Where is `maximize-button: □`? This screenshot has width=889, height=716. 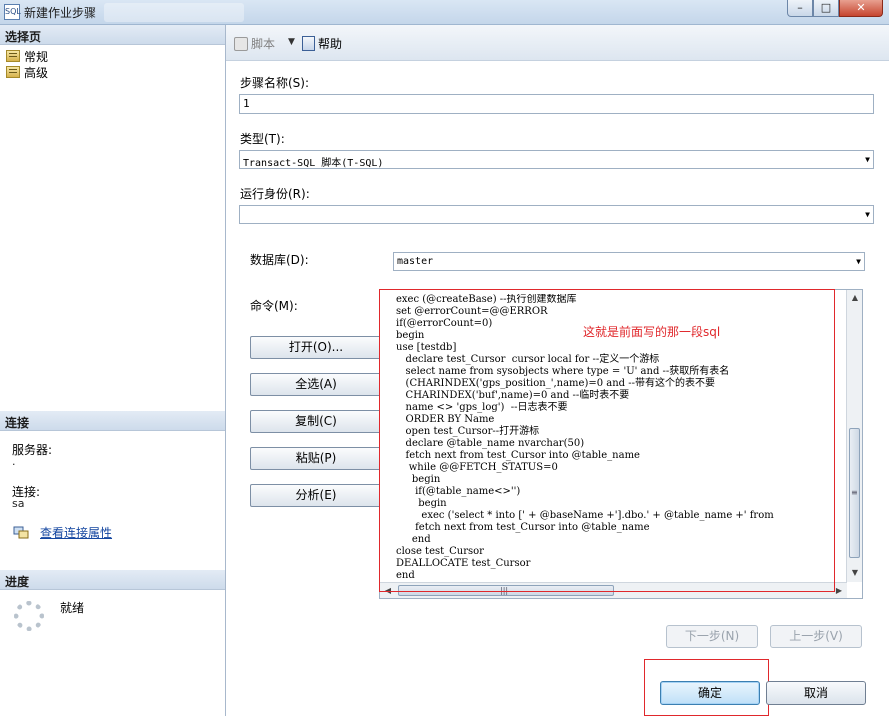 maximize-button: □ is located at coordinates (826, 8).